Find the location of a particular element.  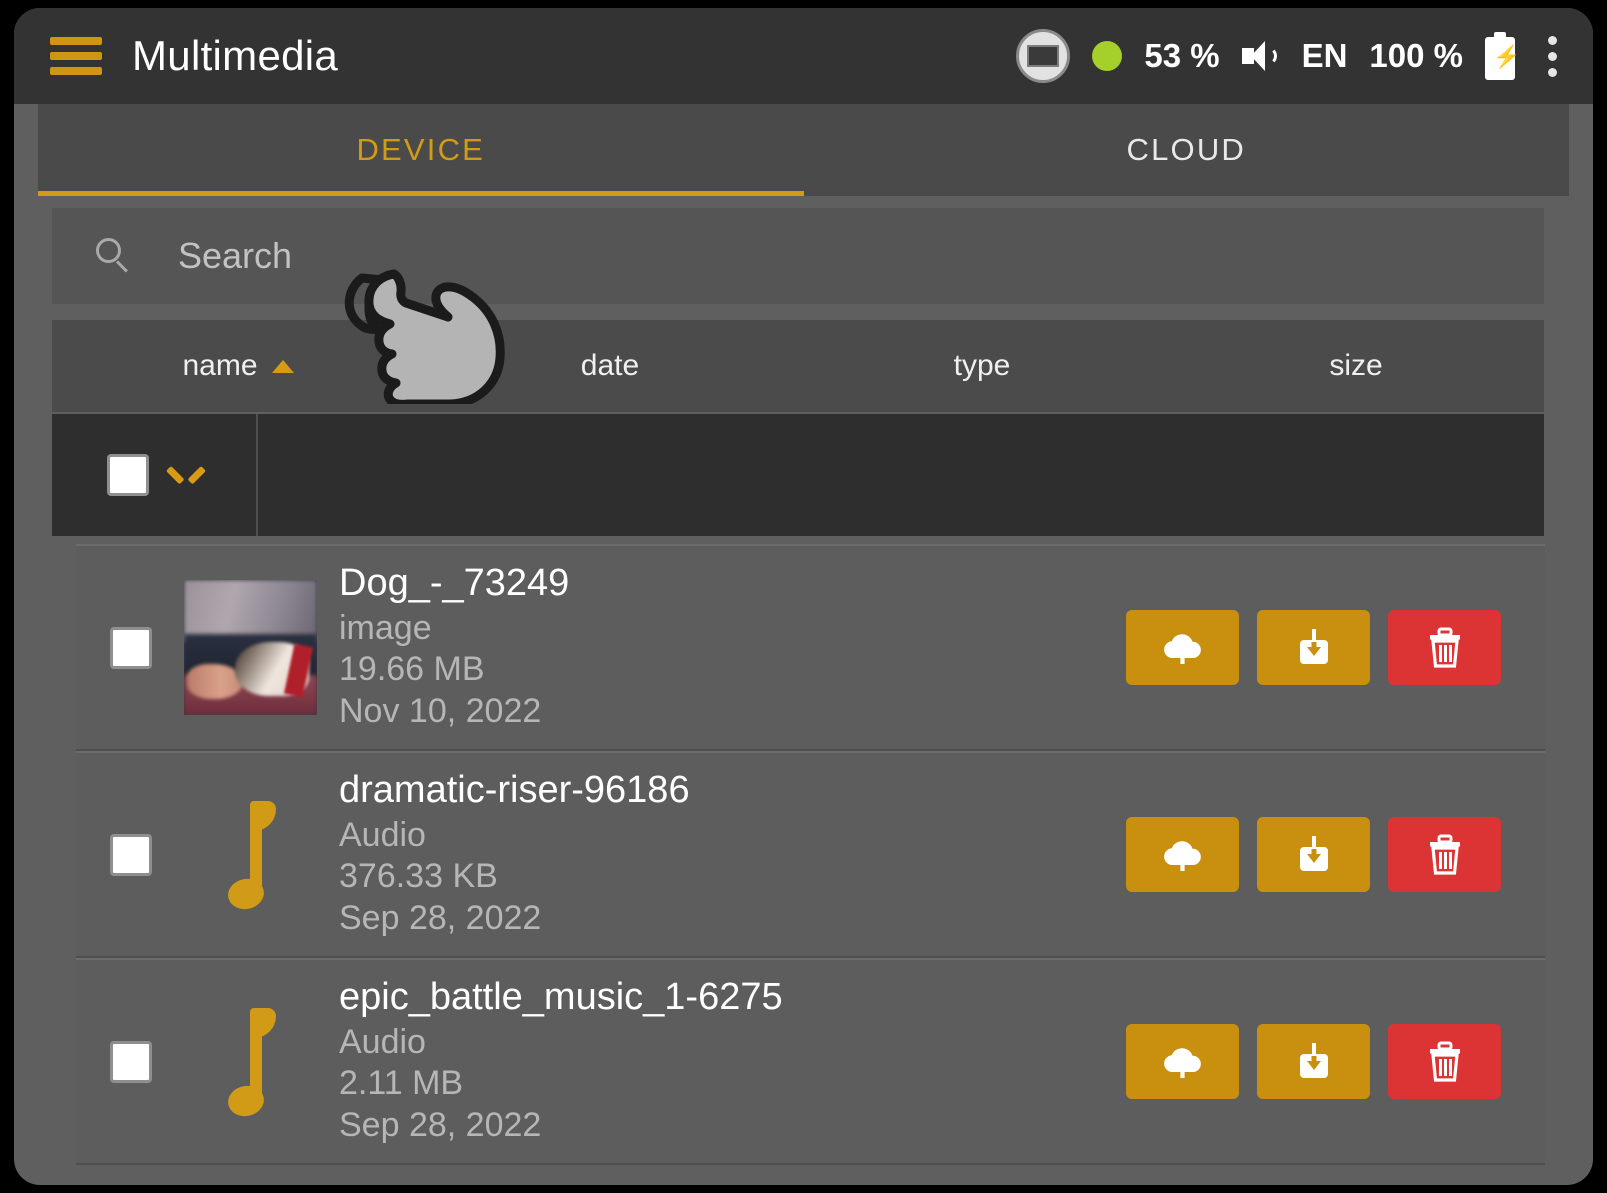

speaker-cone is located at coordinates (1257, 56).